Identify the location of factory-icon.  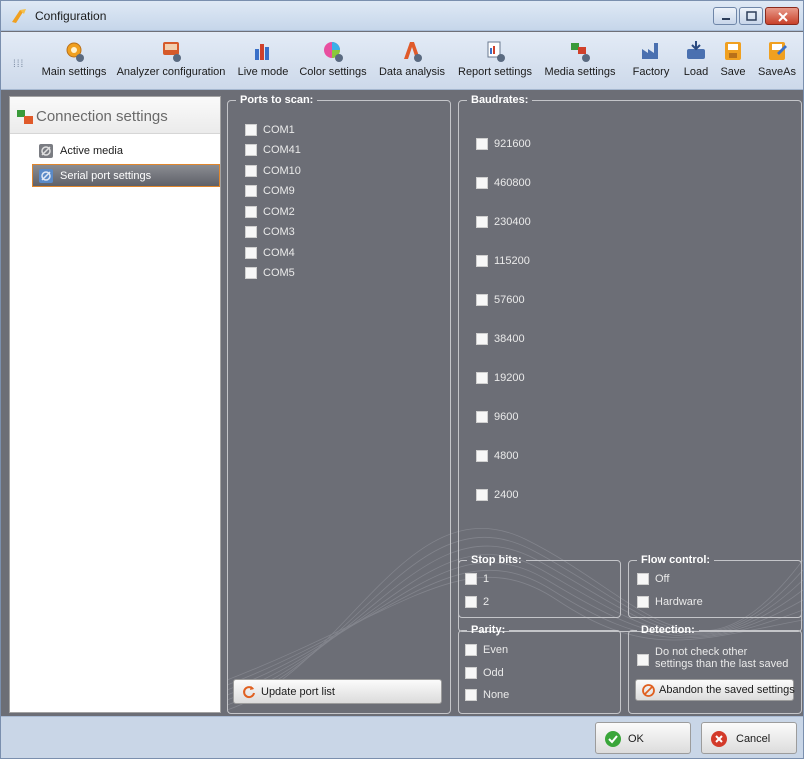
(650, 51).